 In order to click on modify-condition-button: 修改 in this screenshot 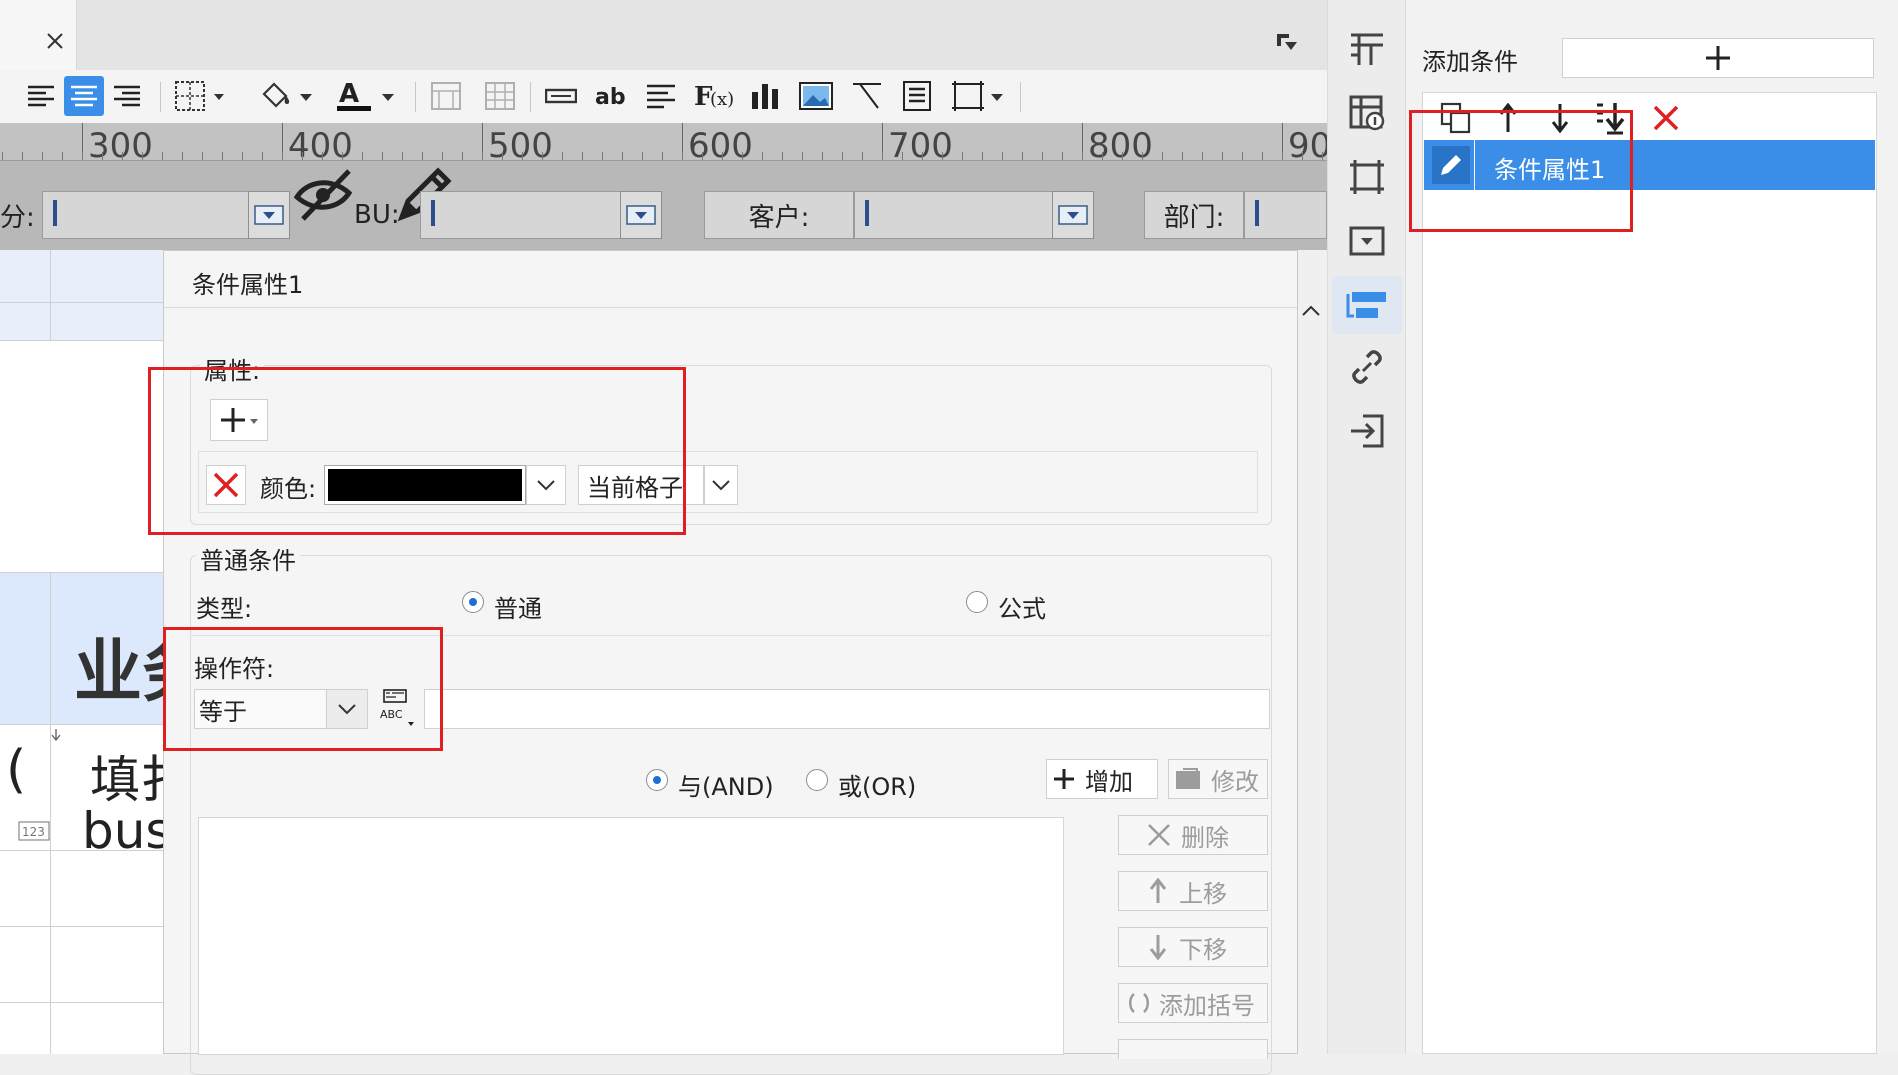, I will do `click(1218, 779)`.